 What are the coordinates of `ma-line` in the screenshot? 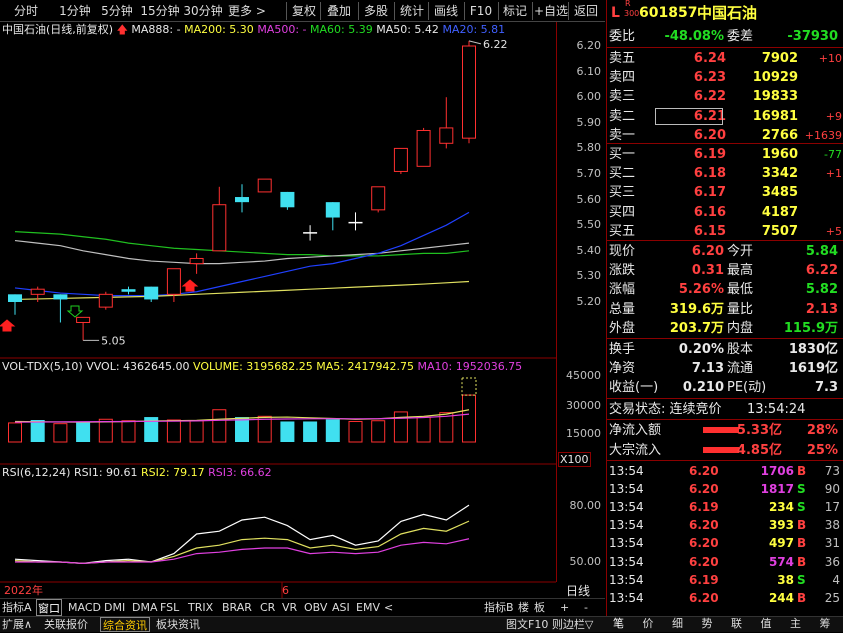 It's located at (242, 254).